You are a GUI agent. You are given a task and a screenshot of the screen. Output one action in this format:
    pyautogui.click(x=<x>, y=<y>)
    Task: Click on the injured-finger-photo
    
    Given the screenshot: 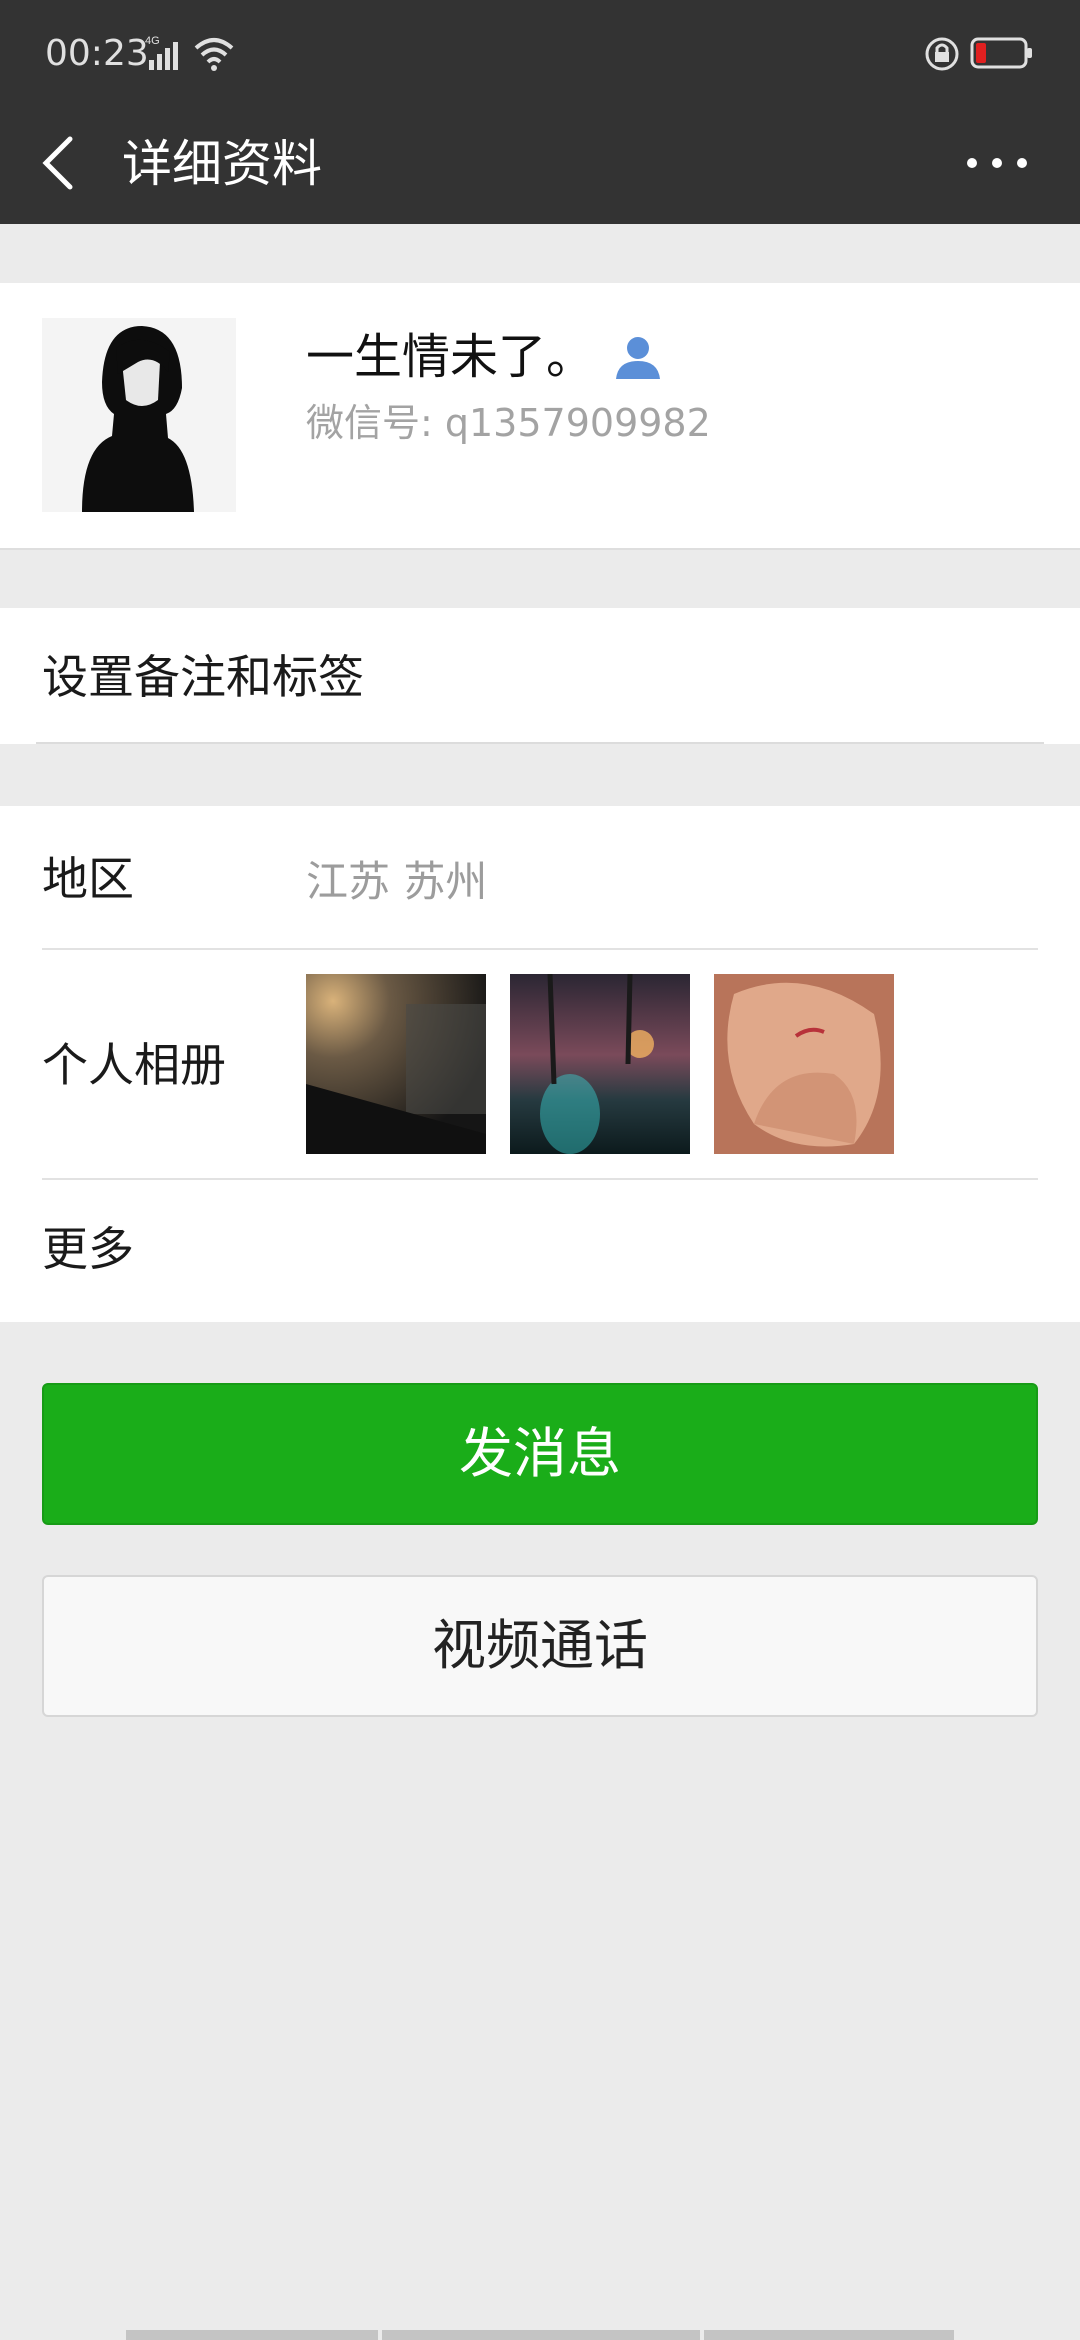 What is the action you would take?
    pyautogui.click(x=804, y=1064)
    